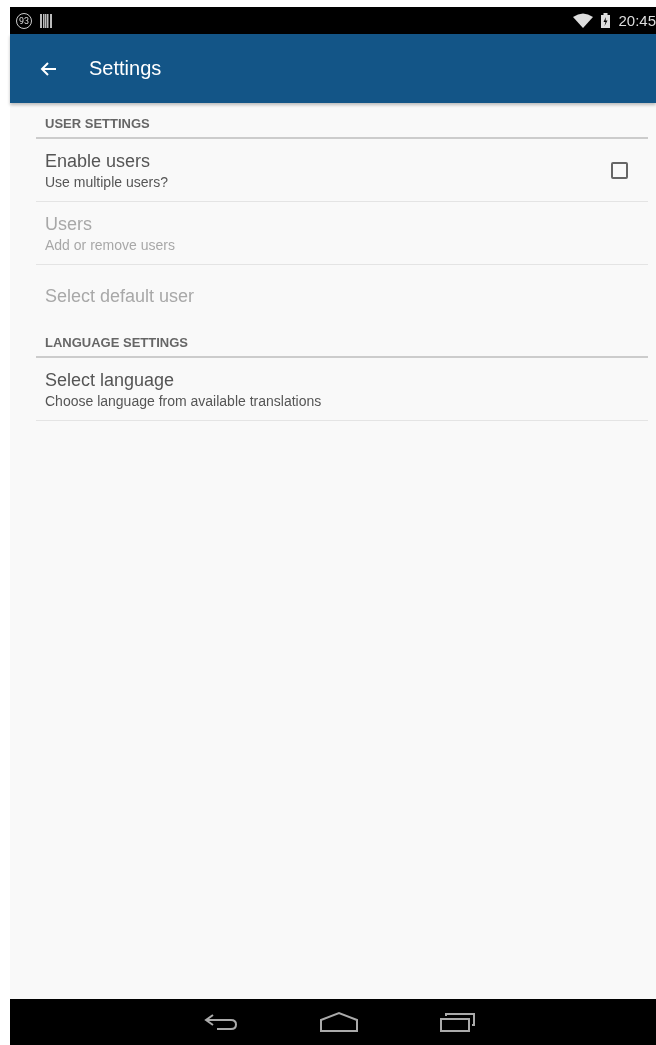 This screenshot has height=1045, width=656. I want to click on setting-summary: Choose language from available translations, so click(184, 400).